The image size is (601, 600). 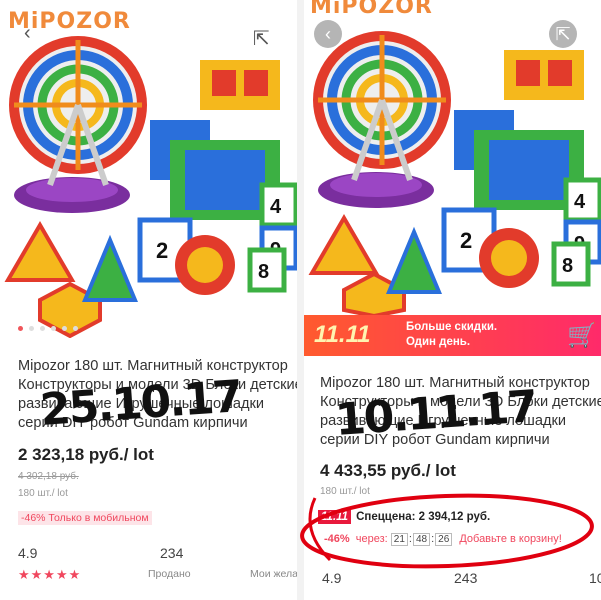 I want to click on add-to-cart-prompt: Добавьте в корзину!, so click(x=510, y=539).